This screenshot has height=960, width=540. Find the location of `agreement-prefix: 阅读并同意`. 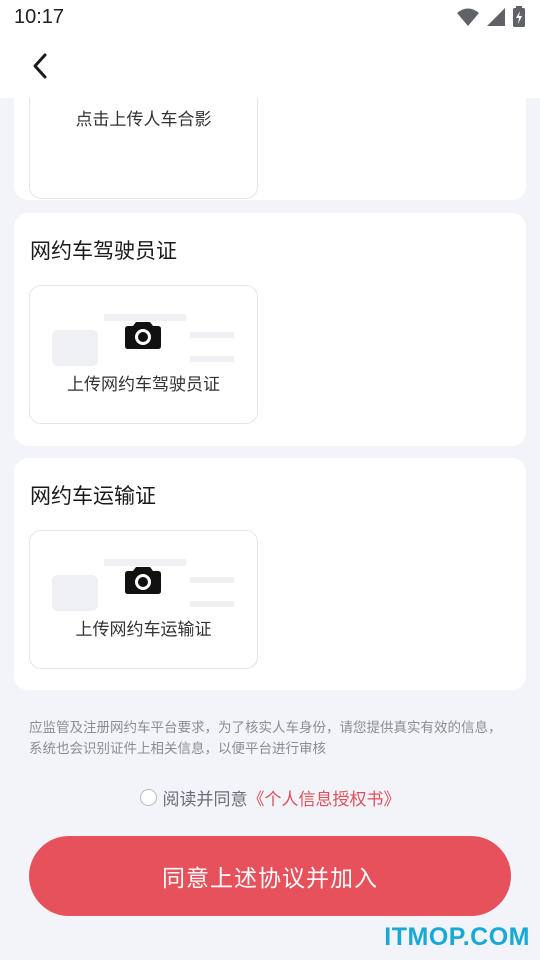

agreement-prefix: 阅读并同意 is located at coordinates (205, 800).